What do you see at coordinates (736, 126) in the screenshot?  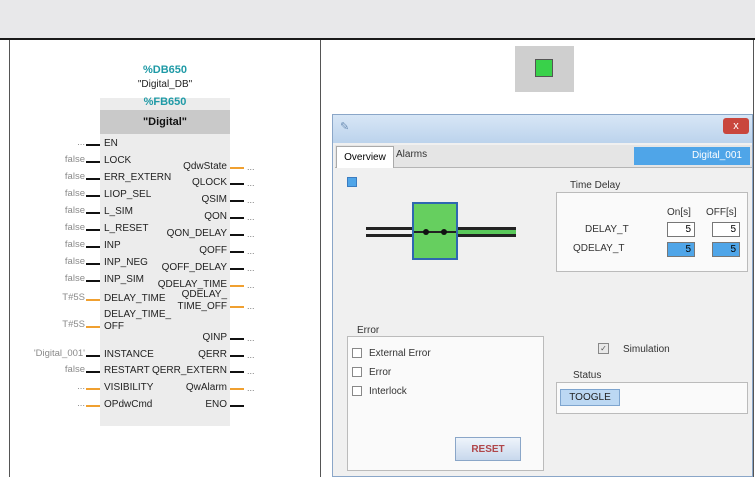 I see `close-button: x` at bounding box center [736, 126].